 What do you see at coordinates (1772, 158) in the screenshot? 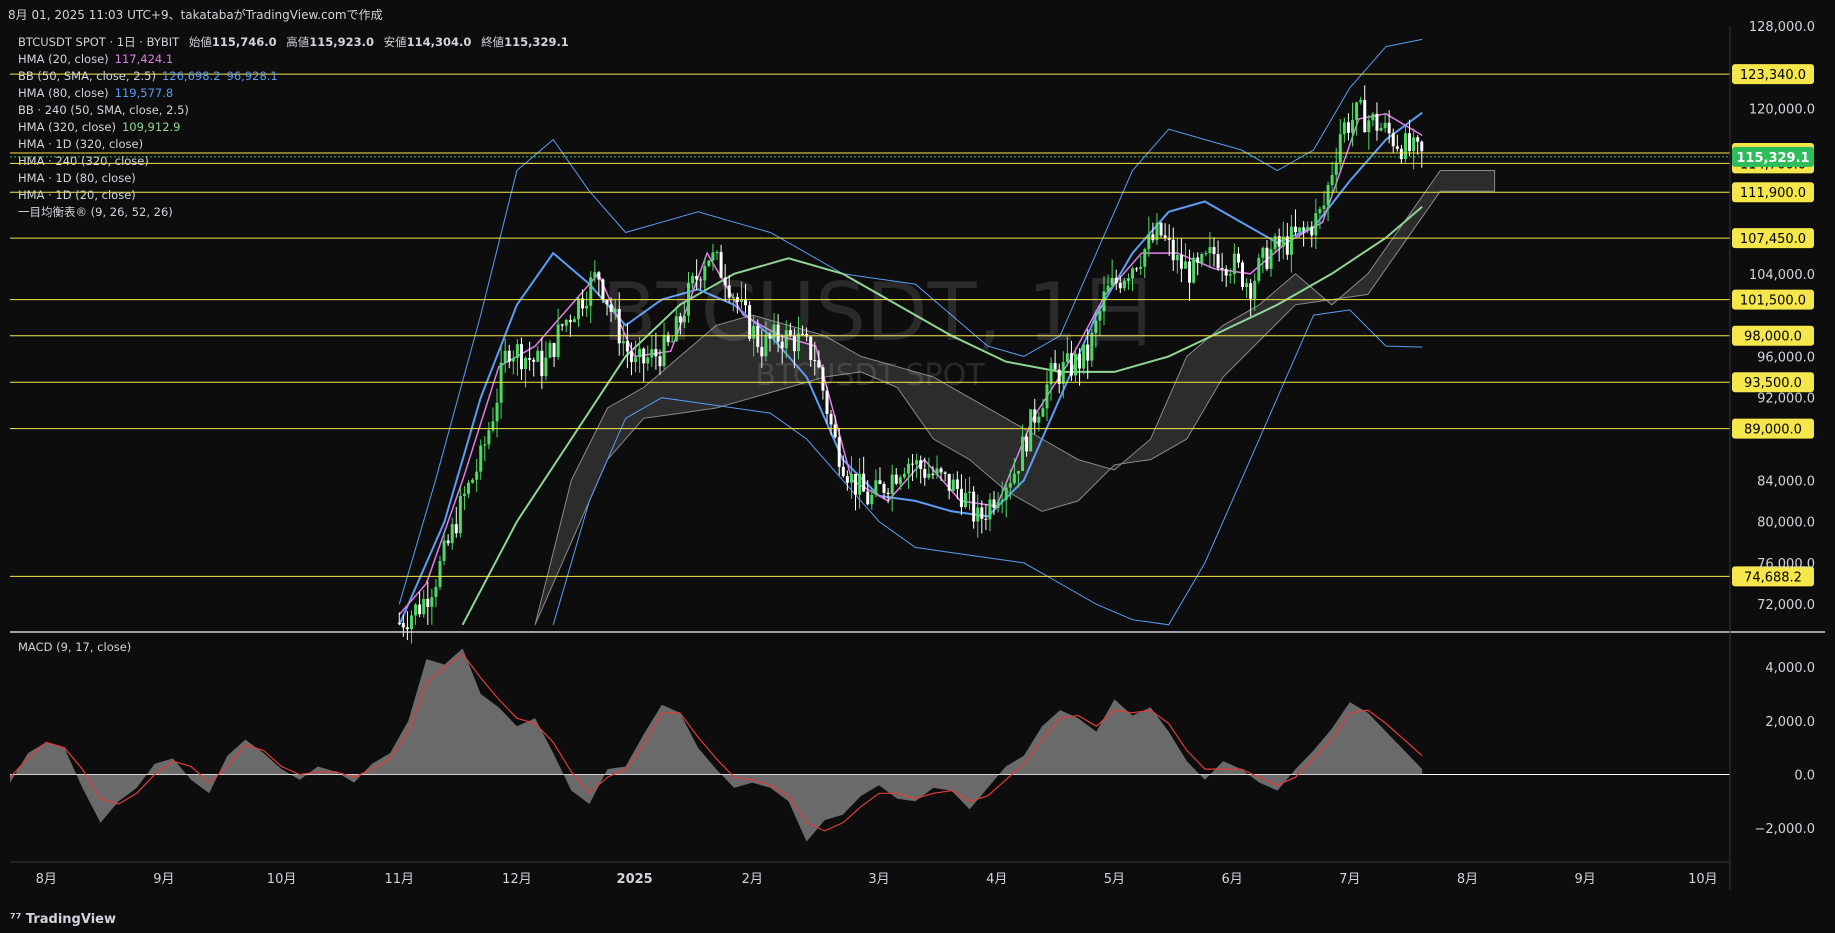
I see `last-price-label: 115,329.1` at bounding box center [1772, 158].